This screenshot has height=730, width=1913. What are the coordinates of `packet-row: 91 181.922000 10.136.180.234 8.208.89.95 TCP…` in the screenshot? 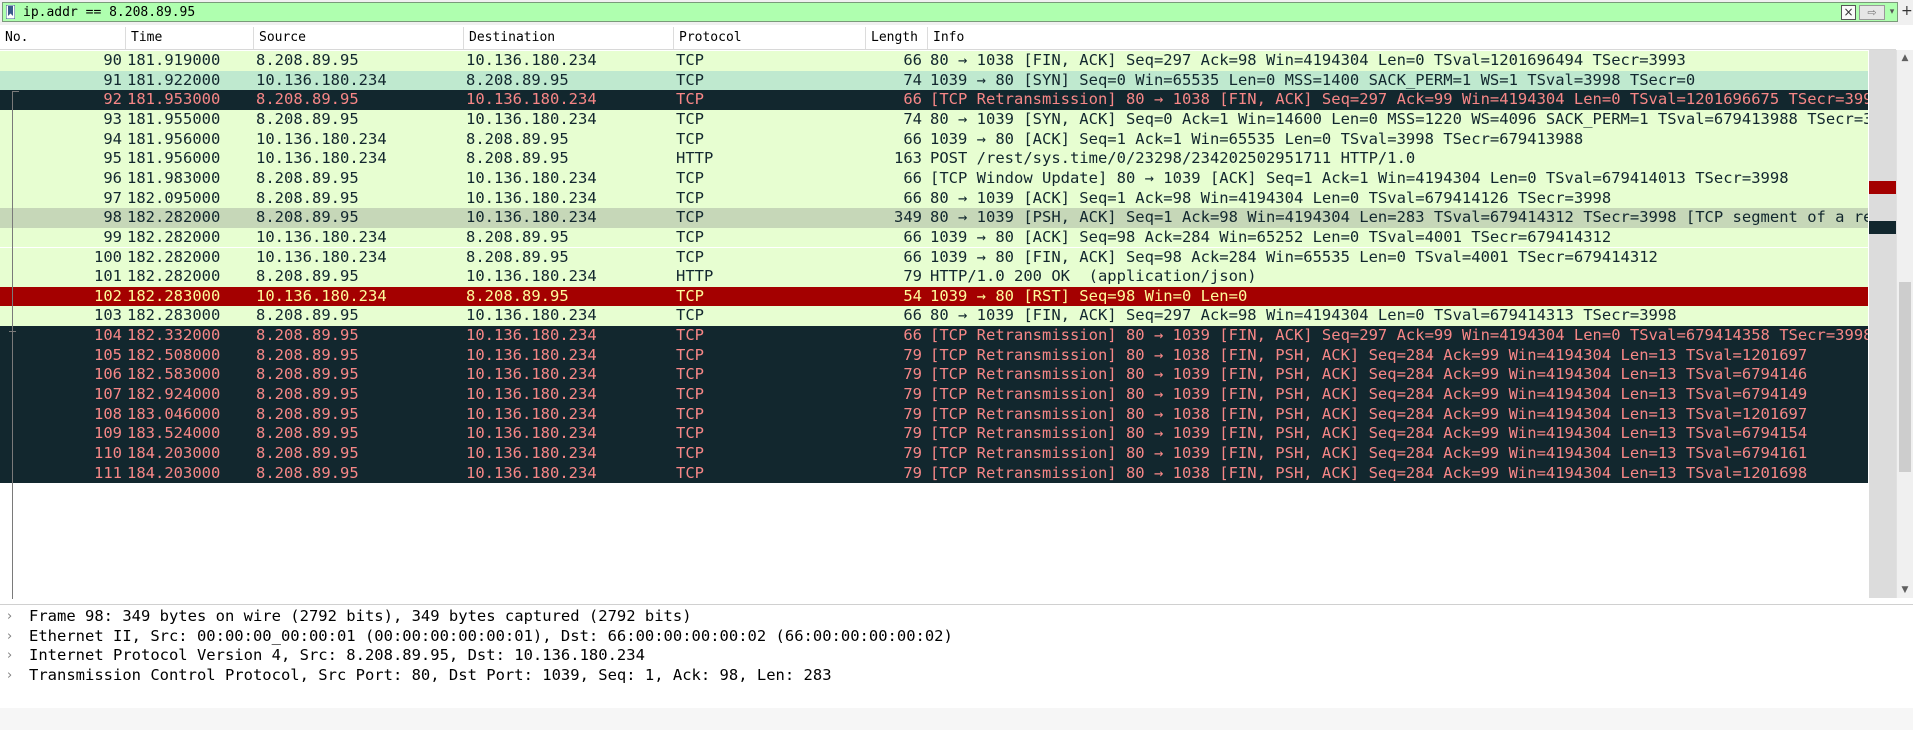 It's located at (934, 80).